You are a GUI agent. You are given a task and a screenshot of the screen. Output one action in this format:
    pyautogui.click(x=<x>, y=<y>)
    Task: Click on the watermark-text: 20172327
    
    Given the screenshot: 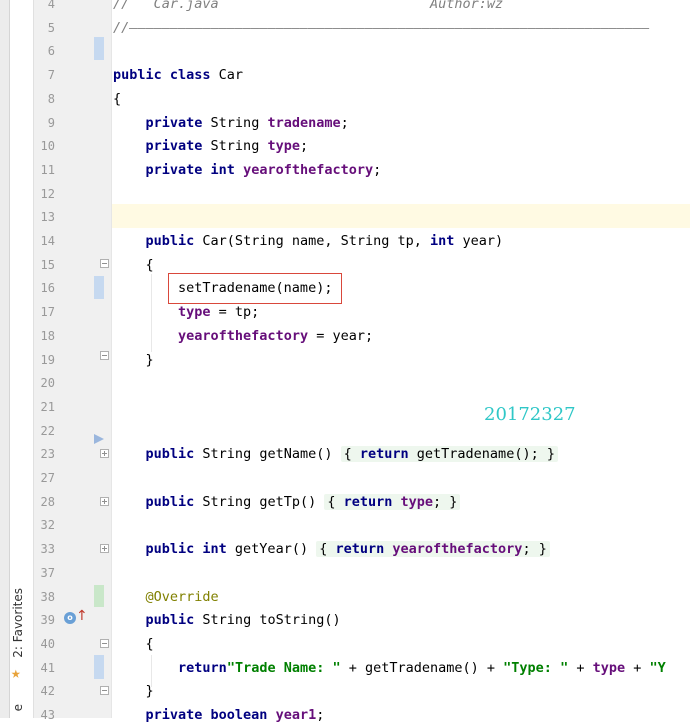 What is the action you would take?
    pyautogui.click(x=530, y=414)
    